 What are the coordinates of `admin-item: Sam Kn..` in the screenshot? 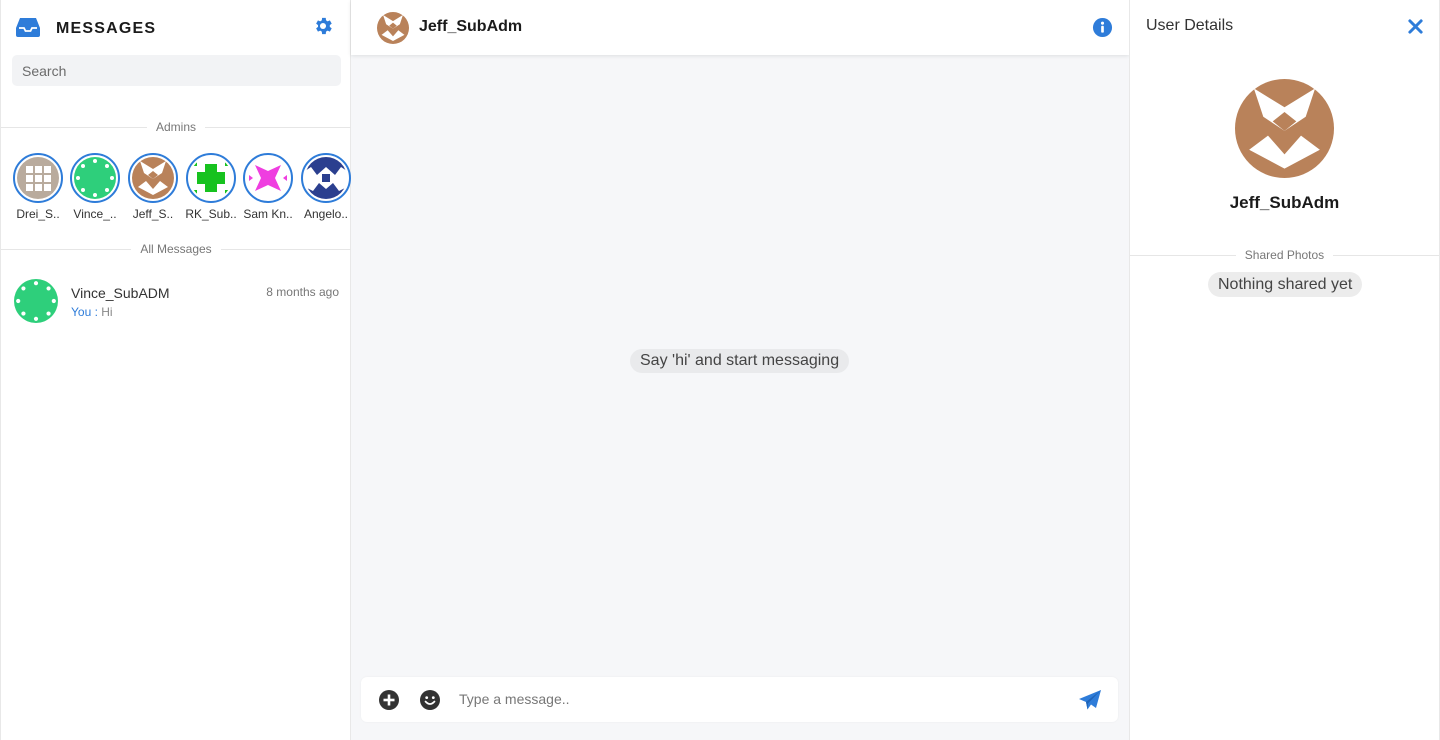 It's located at (268, 187).